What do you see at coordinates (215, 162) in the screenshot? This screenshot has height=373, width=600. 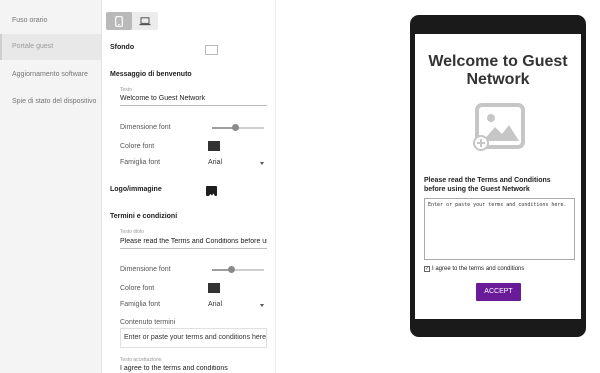 I see `welcome-font-family-value: Arial` at bounding box center [215, 162].